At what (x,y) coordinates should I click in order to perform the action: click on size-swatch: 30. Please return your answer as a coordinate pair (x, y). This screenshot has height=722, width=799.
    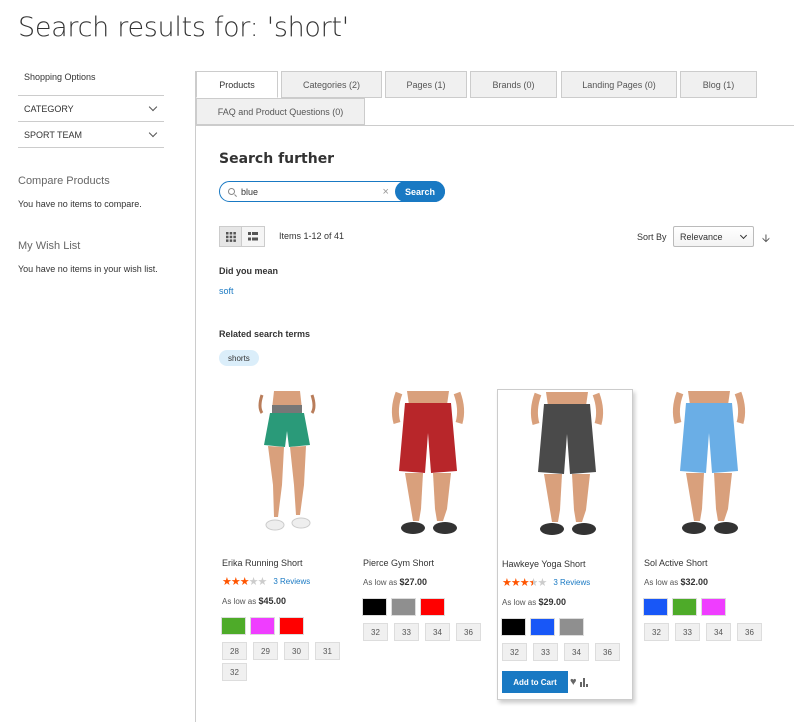
    Looking at the image, I should click on (296, 651).